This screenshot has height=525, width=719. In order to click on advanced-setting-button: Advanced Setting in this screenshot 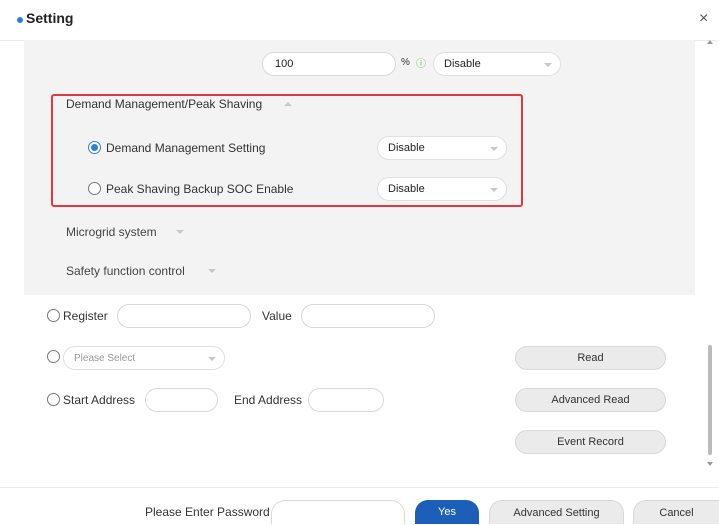, I will do `click(556, 512)`.